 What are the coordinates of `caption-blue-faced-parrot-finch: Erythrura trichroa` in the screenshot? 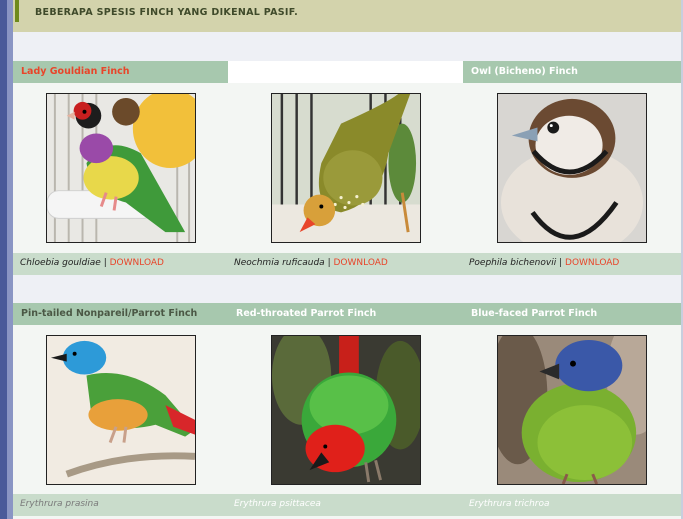 It's located at (509, 504).